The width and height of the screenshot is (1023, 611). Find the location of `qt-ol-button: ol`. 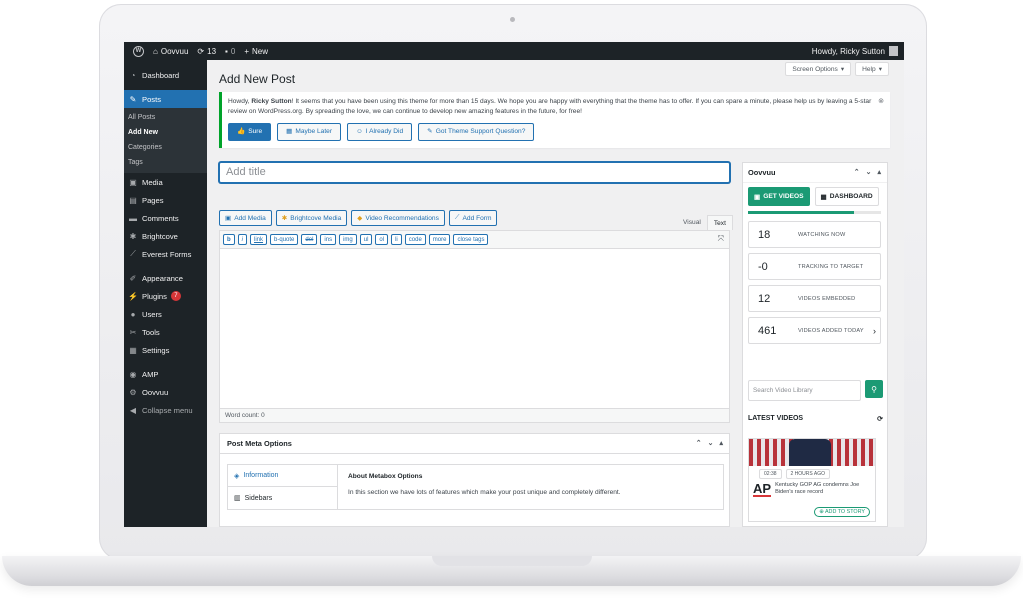

qt-ol-button: ol is located at coordinates (382, 239).